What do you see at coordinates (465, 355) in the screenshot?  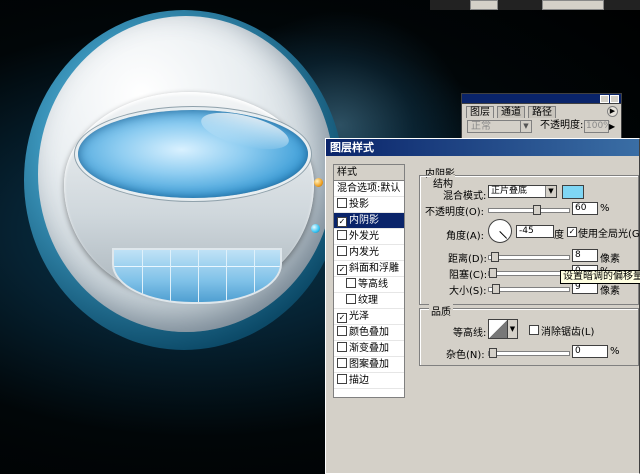 I see `noise-label: 杂色(N):` at bounding box center [465, 355].